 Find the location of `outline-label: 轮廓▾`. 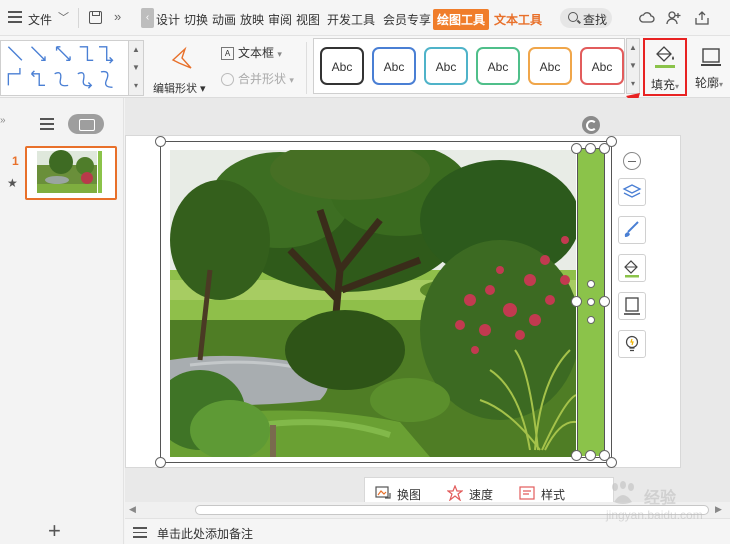

outline-label: 轮廓▾ is located at coordinates (709, 83).